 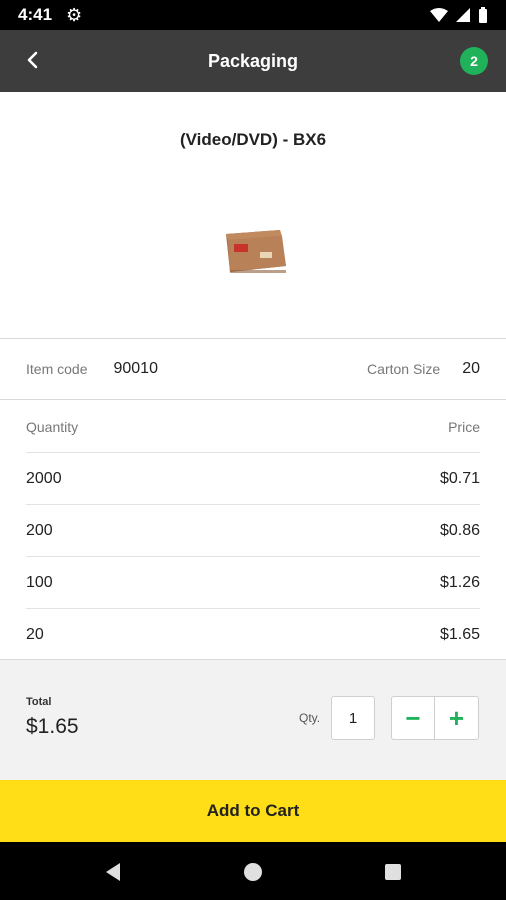 I want to click on row-quantity: 20, so click(x=35, y=634).